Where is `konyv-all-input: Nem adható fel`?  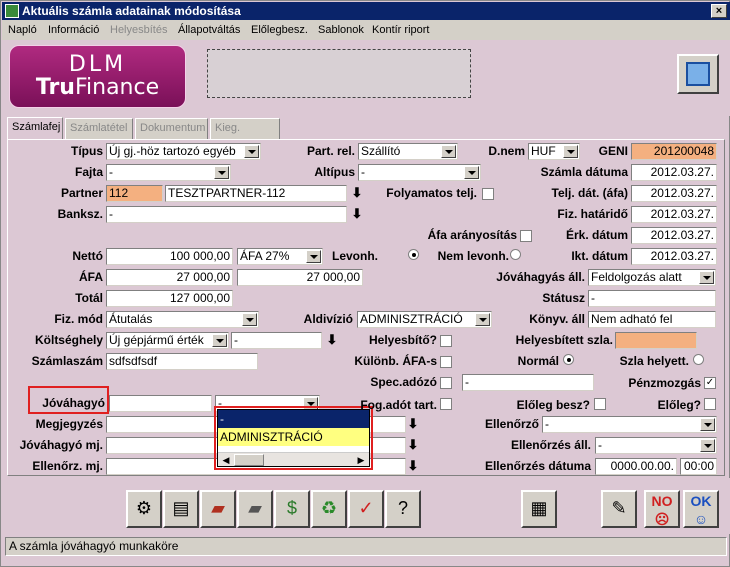 konyv-all-input: Nem adható fel is located at coordinates (652, 319).